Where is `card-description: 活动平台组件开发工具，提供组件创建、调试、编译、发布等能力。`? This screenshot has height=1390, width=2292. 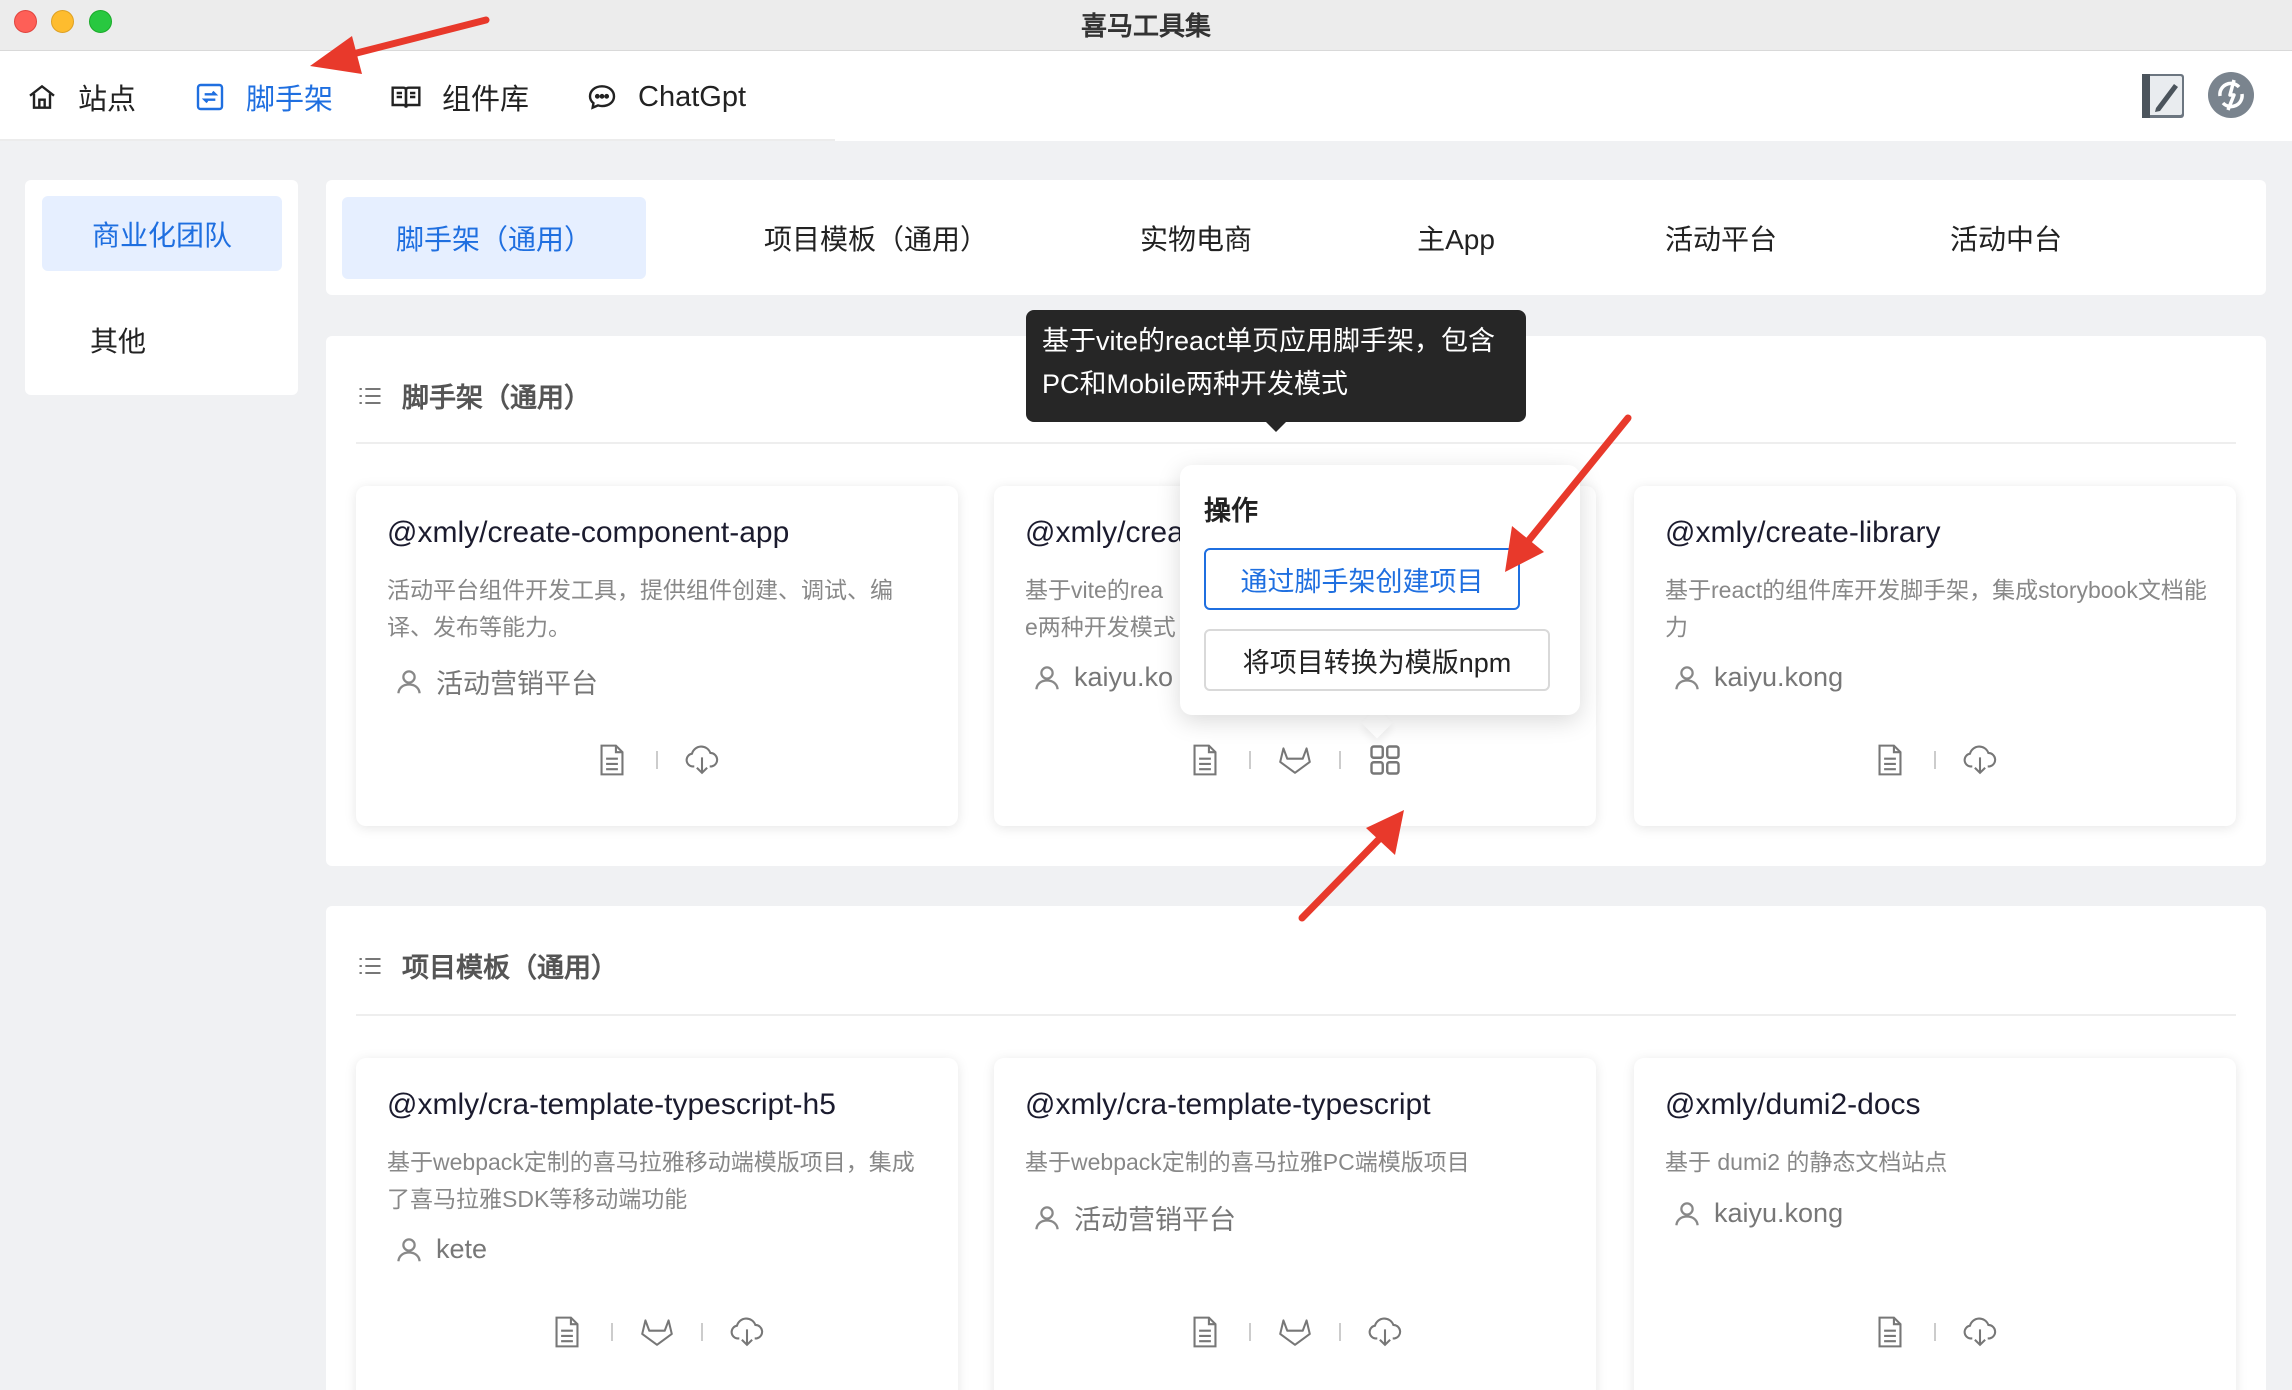
card-description: 活动平台组件开发工具，提供组件创建、调试、编译、发布等能力。 is located at coordinates (640, 608).